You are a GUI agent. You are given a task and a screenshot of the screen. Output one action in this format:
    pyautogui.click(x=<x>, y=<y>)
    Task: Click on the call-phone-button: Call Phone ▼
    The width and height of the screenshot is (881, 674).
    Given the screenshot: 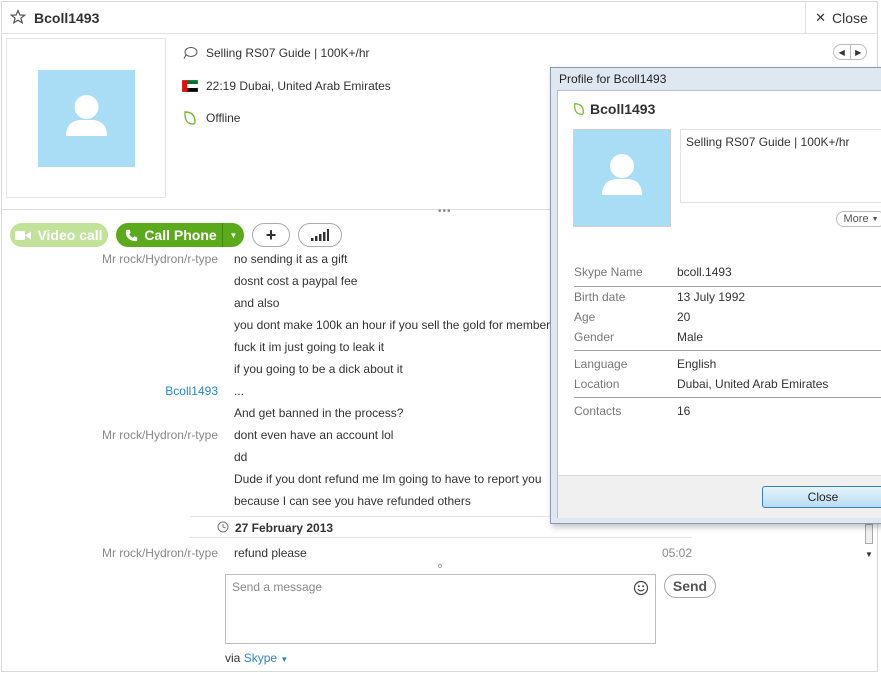 What is the action you would take?
    pyautogui.click(x=180, y=235)
    